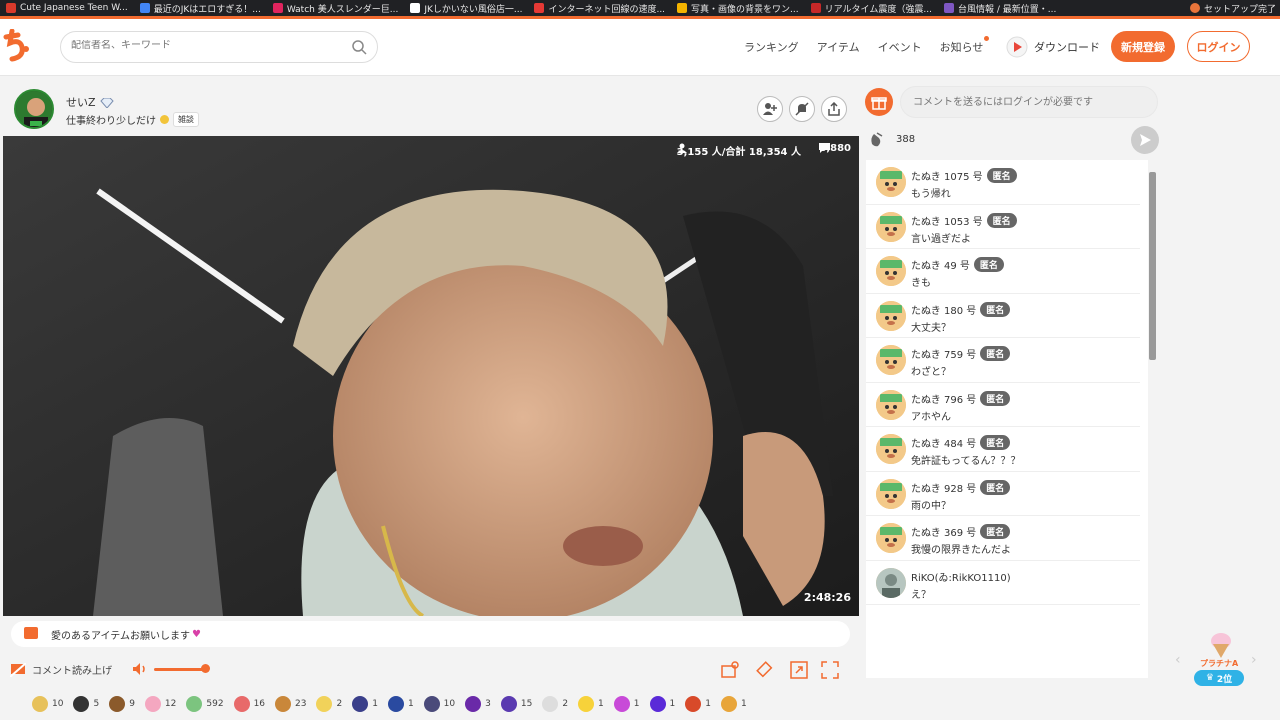  I want to click on chat-message: たぬき 484 号匿名免許証もってるん？？？, so click(1003, 449).